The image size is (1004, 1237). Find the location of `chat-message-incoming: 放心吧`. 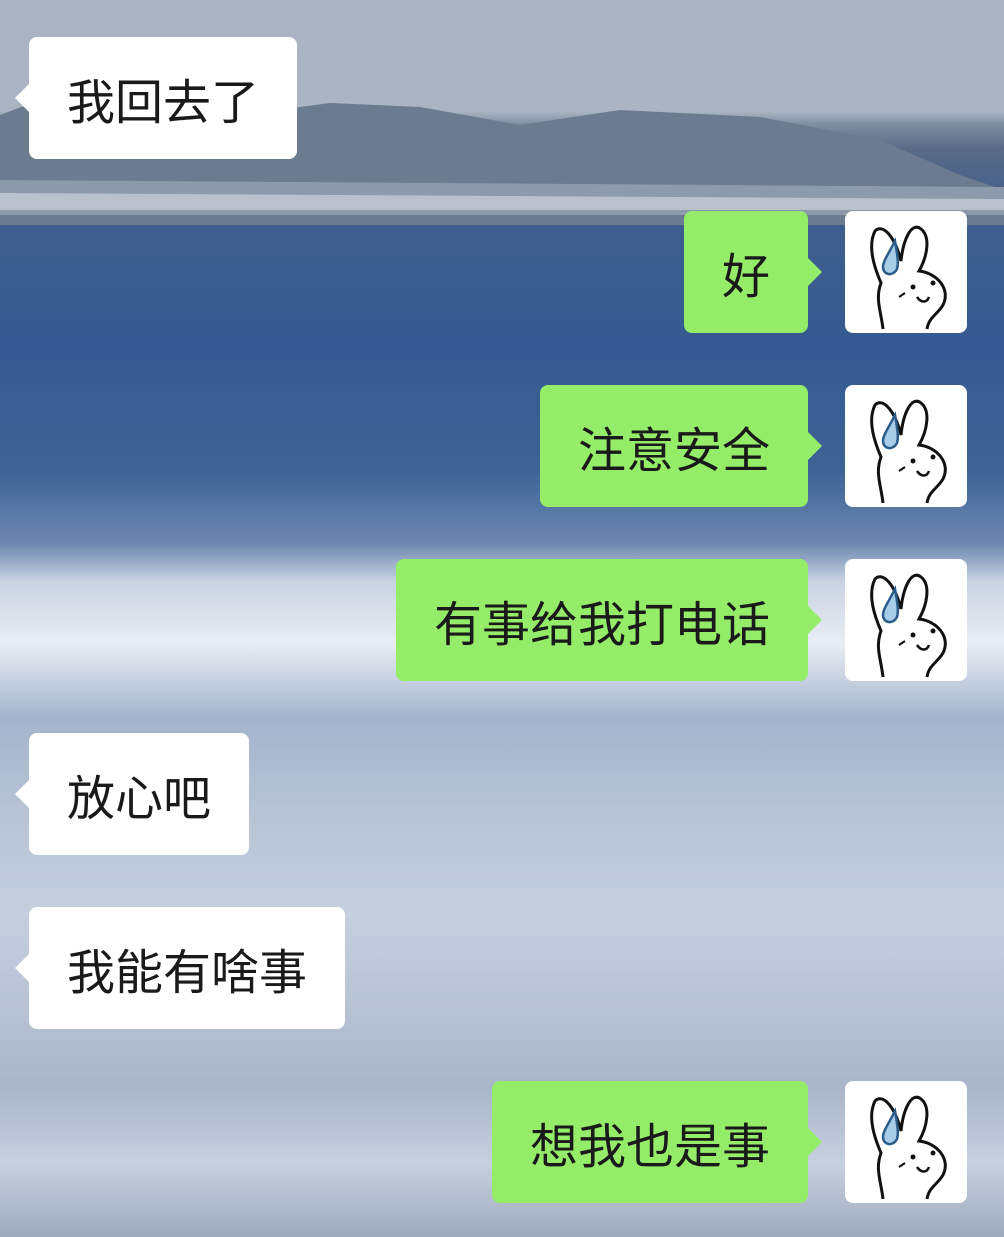

chat-message-incoming: 放心吧 is located at coordinates (132, 794).